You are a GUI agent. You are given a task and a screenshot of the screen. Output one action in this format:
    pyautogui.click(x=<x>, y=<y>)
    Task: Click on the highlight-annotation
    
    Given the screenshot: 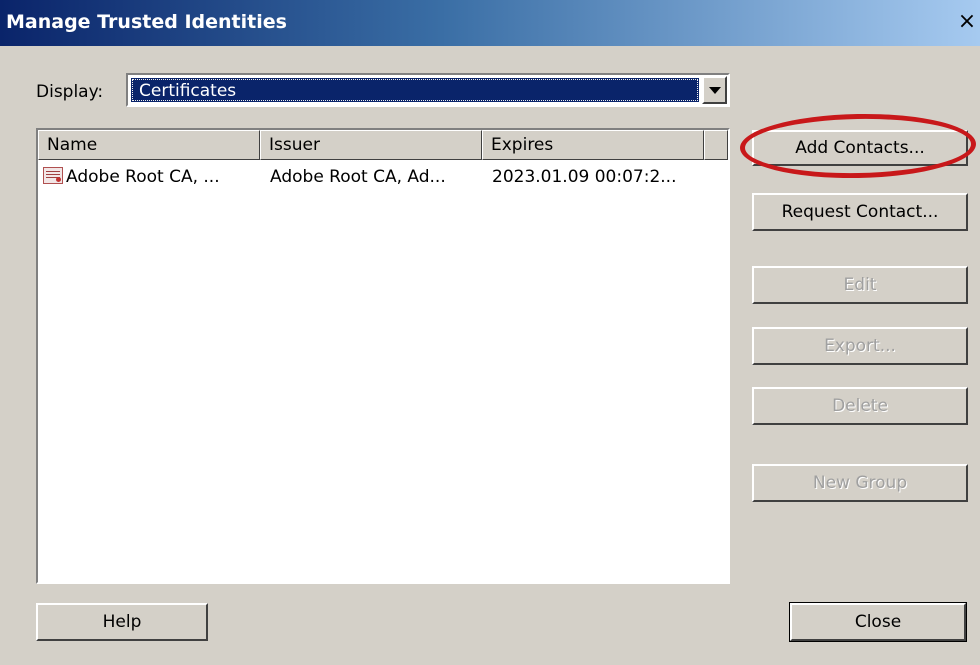 What is the action you would take?
    pyautogui.click(x=858, y=146)
    